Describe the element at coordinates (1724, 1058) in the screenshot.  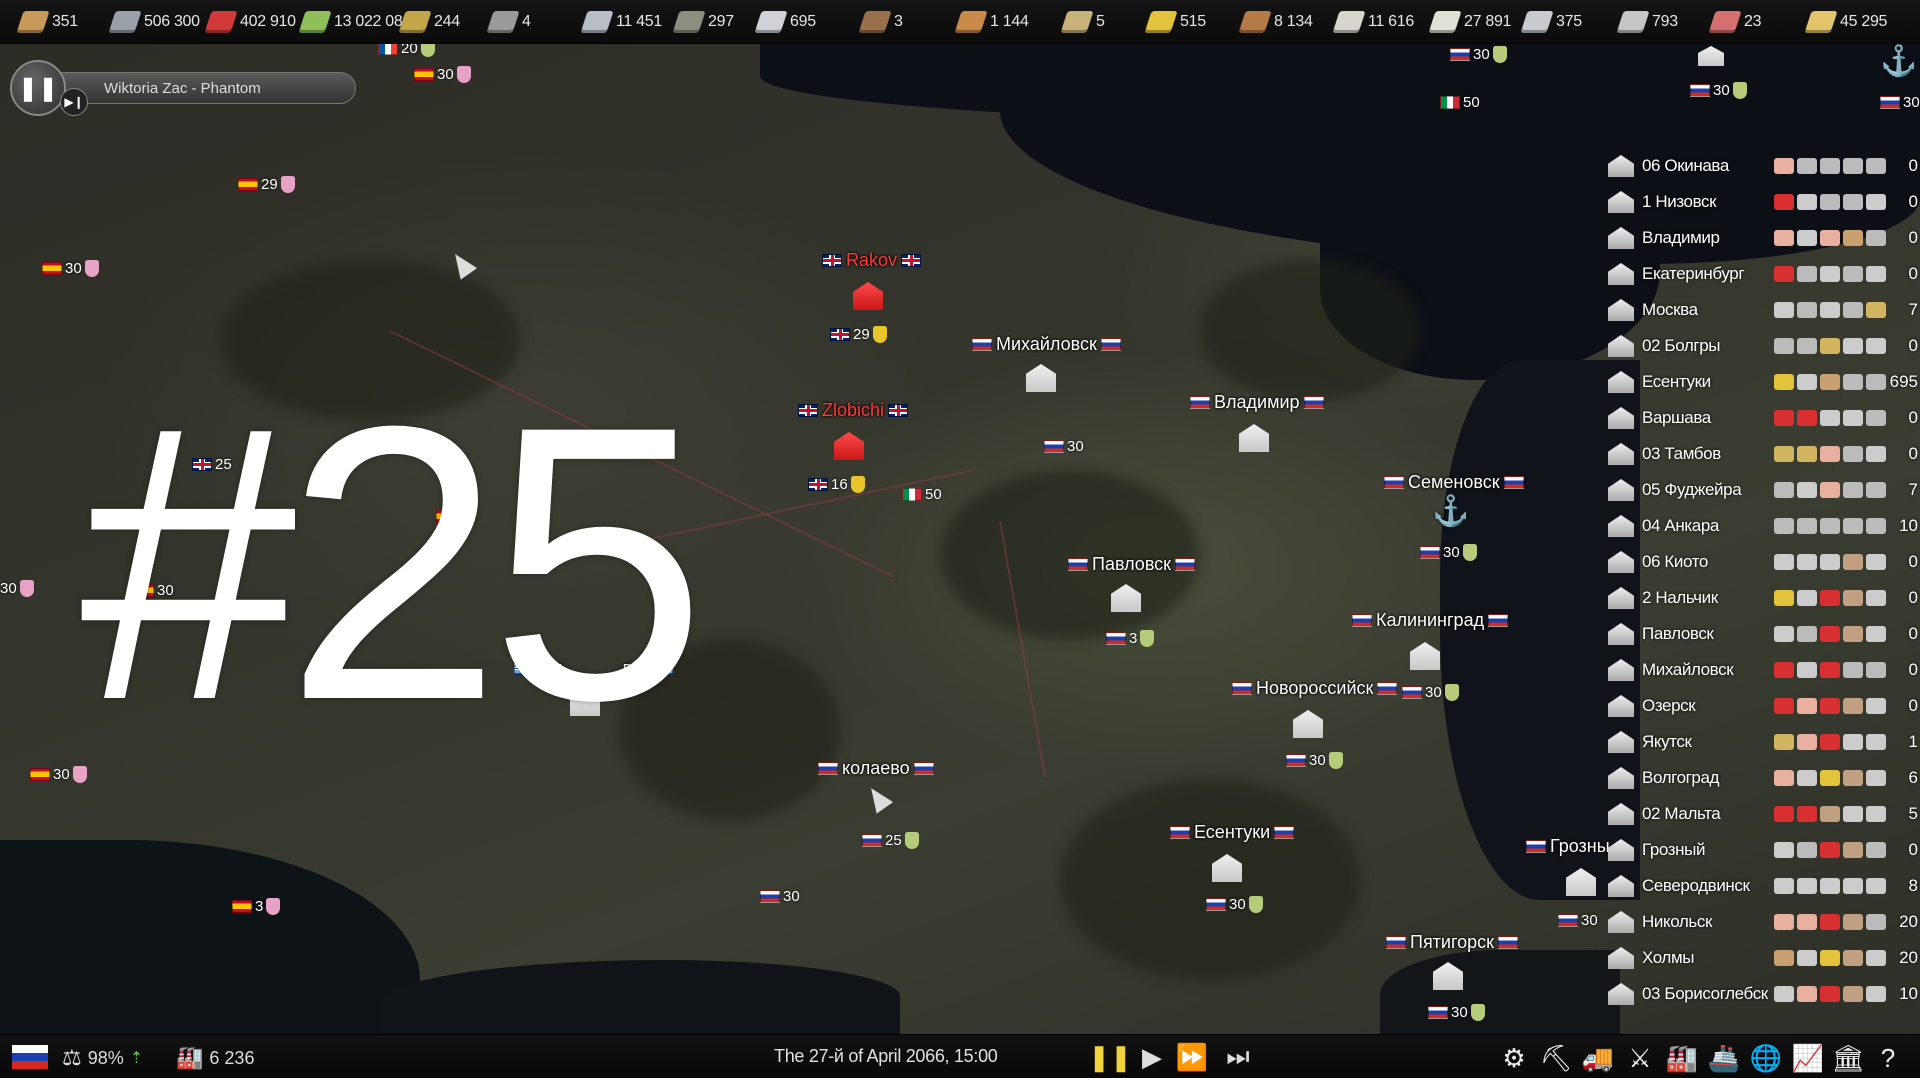
I see `shipping-button: 🚢` at that location.